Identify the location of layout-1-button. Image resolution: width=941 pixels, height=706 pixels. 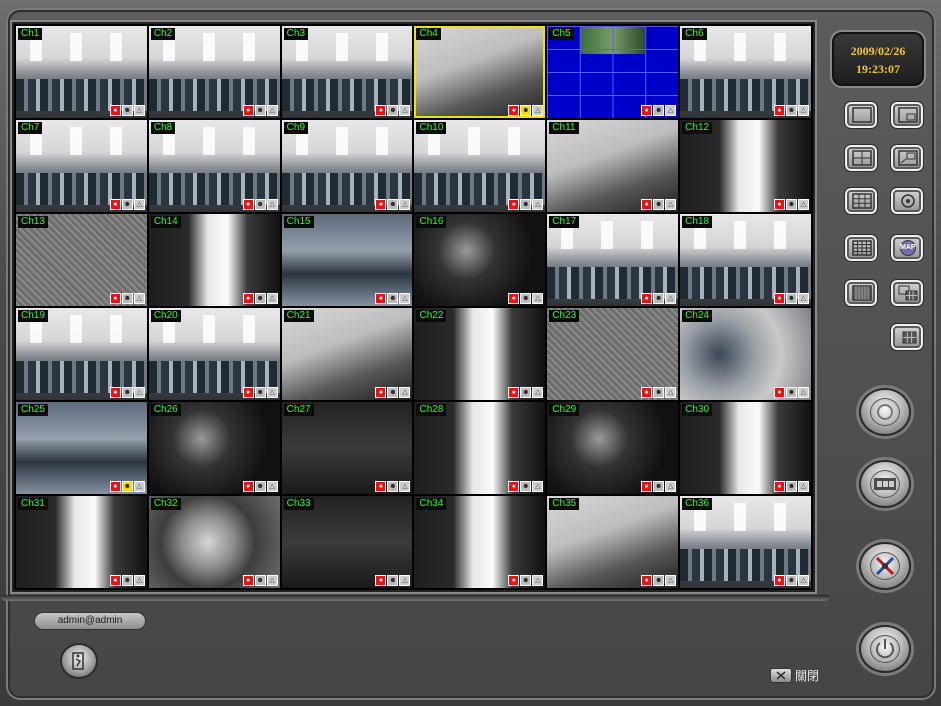
(861, 115).